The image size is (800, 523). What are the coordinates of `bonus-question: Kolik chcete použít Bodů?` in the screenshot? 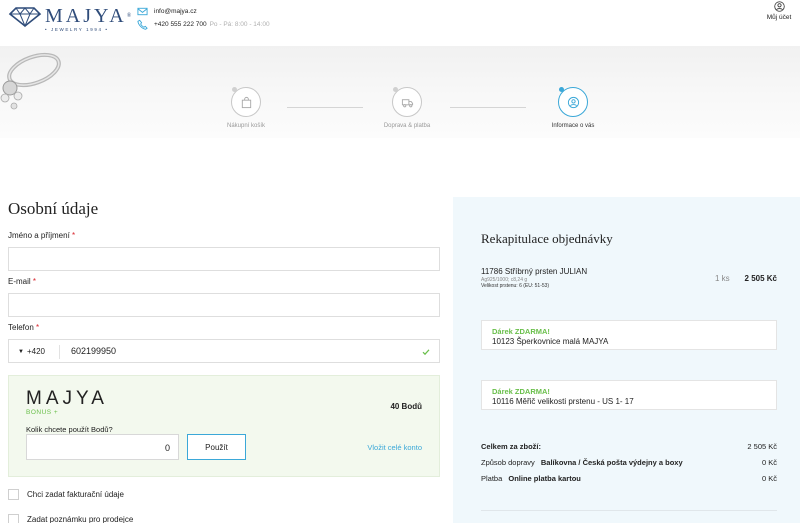 It's located at (69, 429).